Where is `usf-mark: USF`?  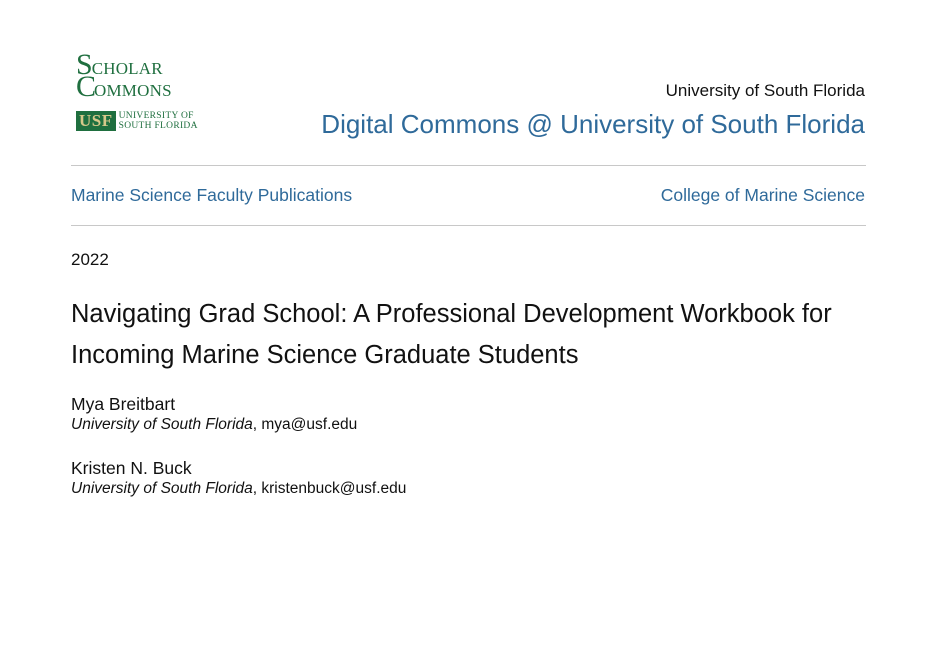
usf-mark: USF is located at coordinates (96, 121).